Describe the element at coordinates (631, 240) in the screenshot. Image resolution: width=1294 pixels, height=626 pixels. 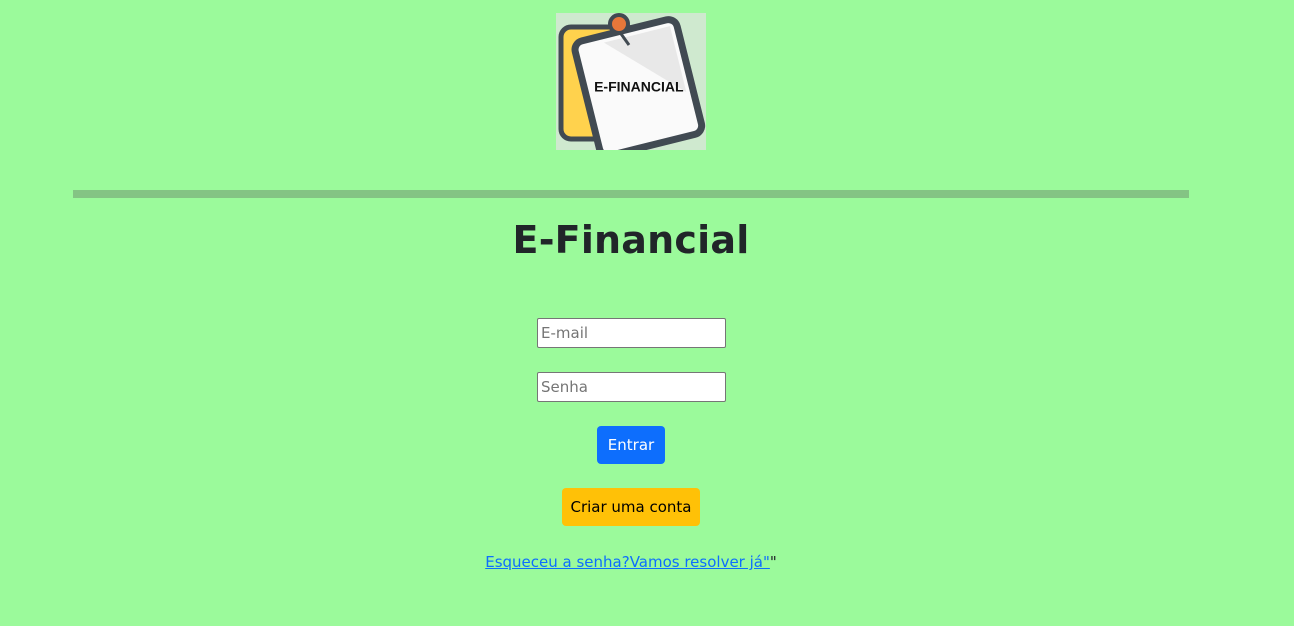
I see `page-title: E-Financial` at that location.